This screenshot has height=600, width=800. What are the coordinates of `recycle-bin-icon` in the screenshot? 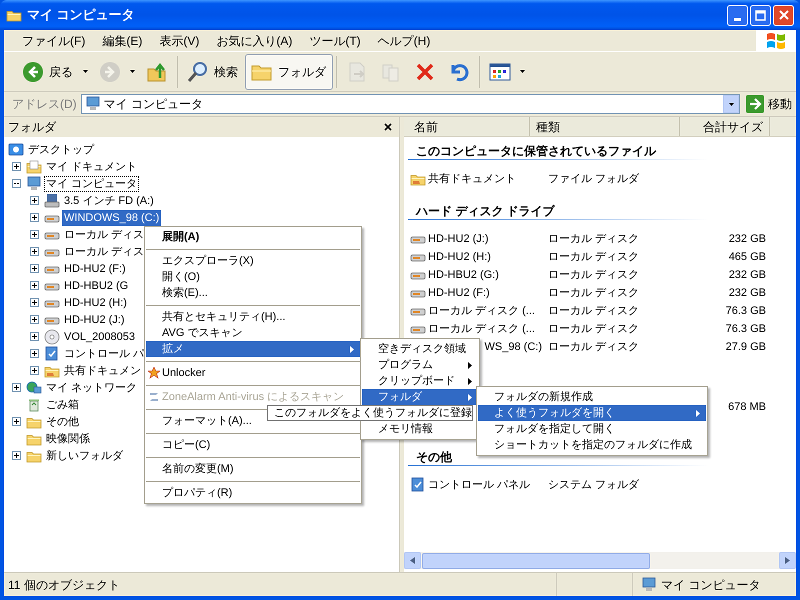 It's located at (34, 404).